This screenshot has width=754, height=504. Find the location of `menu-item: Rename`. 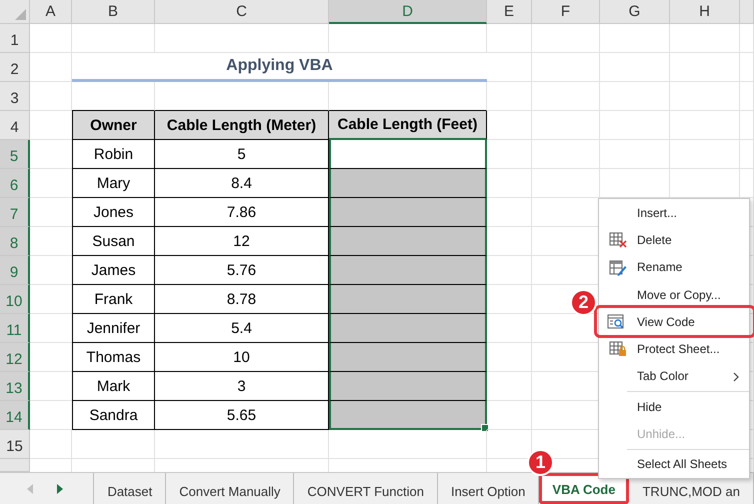

menu-item: Rename is located at coordinates (674, 267).